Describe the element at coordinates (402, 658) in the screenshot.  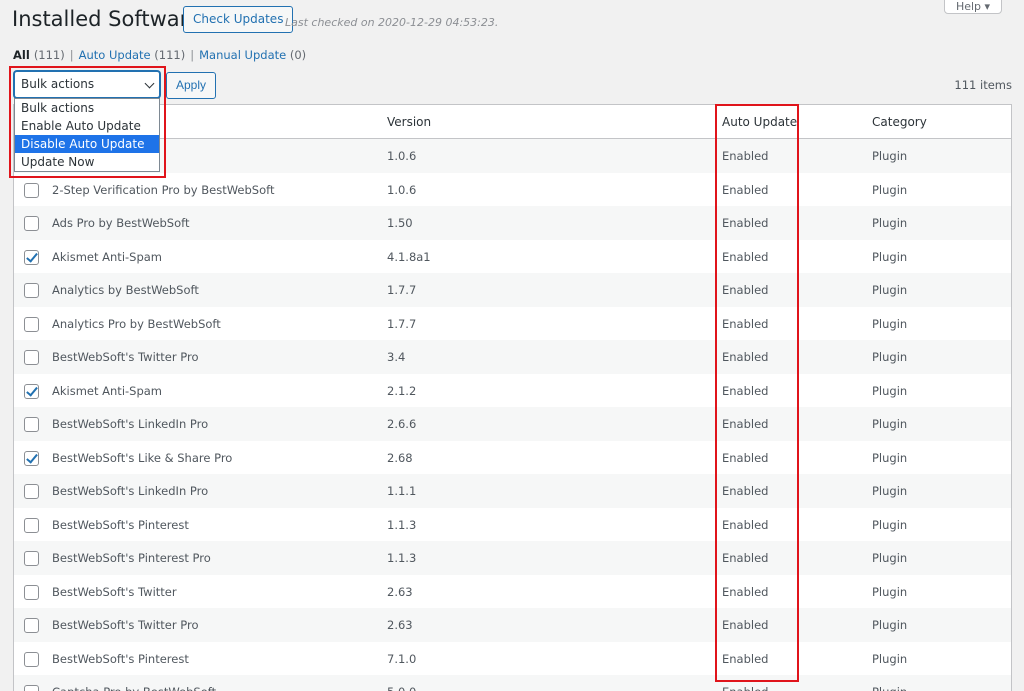
I see `plugin-version: 7.1.0` at that location.